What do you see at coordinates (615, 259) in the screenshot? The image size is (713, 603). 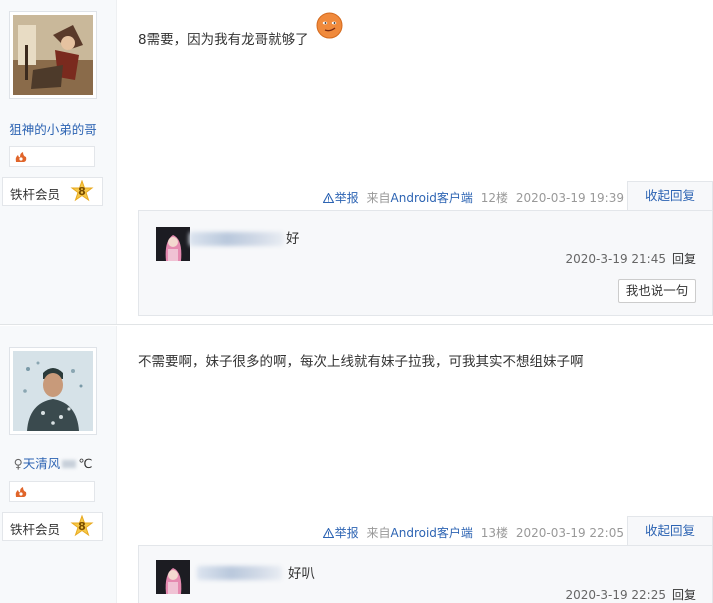 I see `reply-time: 2020-3-19 21:45` at bounding box center [615, 259].